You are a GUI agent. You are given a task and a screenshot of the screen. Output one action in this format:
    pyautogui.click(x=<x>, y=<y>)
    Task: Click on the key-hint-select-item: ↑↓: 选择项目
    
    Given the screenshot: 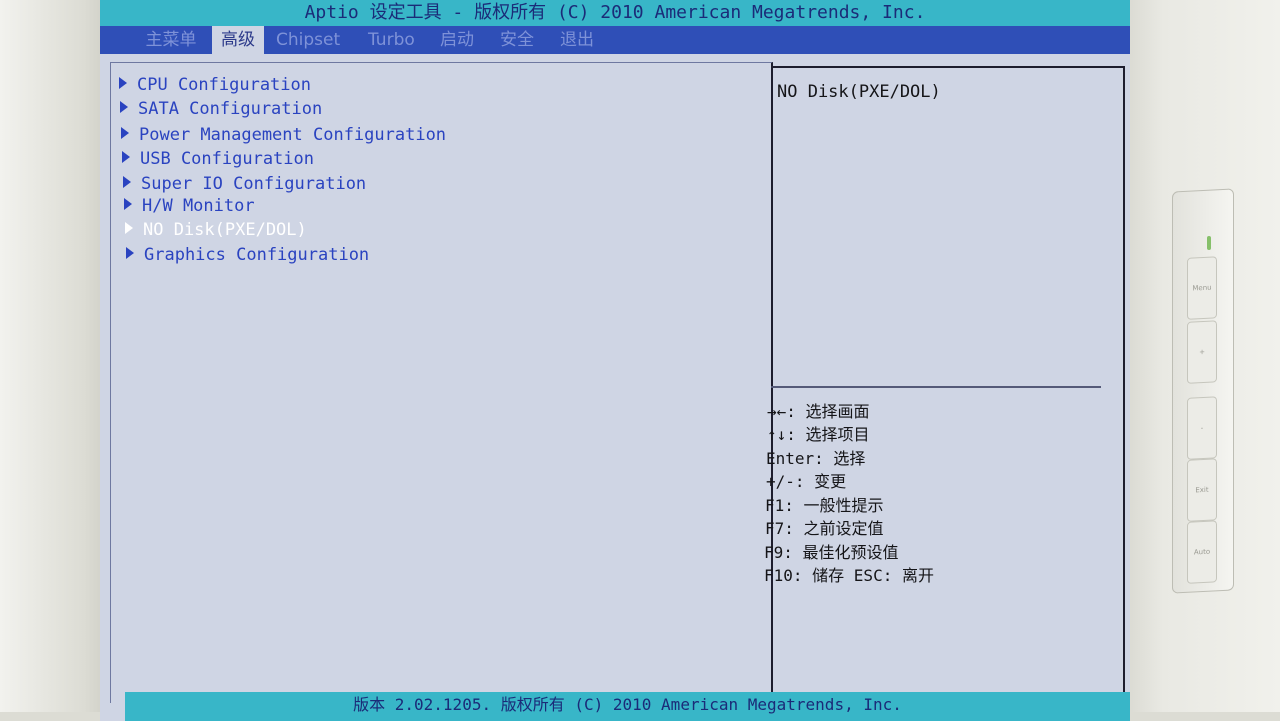 What is the action you would take?
    pyautogui.click(x=818, y=434)
    